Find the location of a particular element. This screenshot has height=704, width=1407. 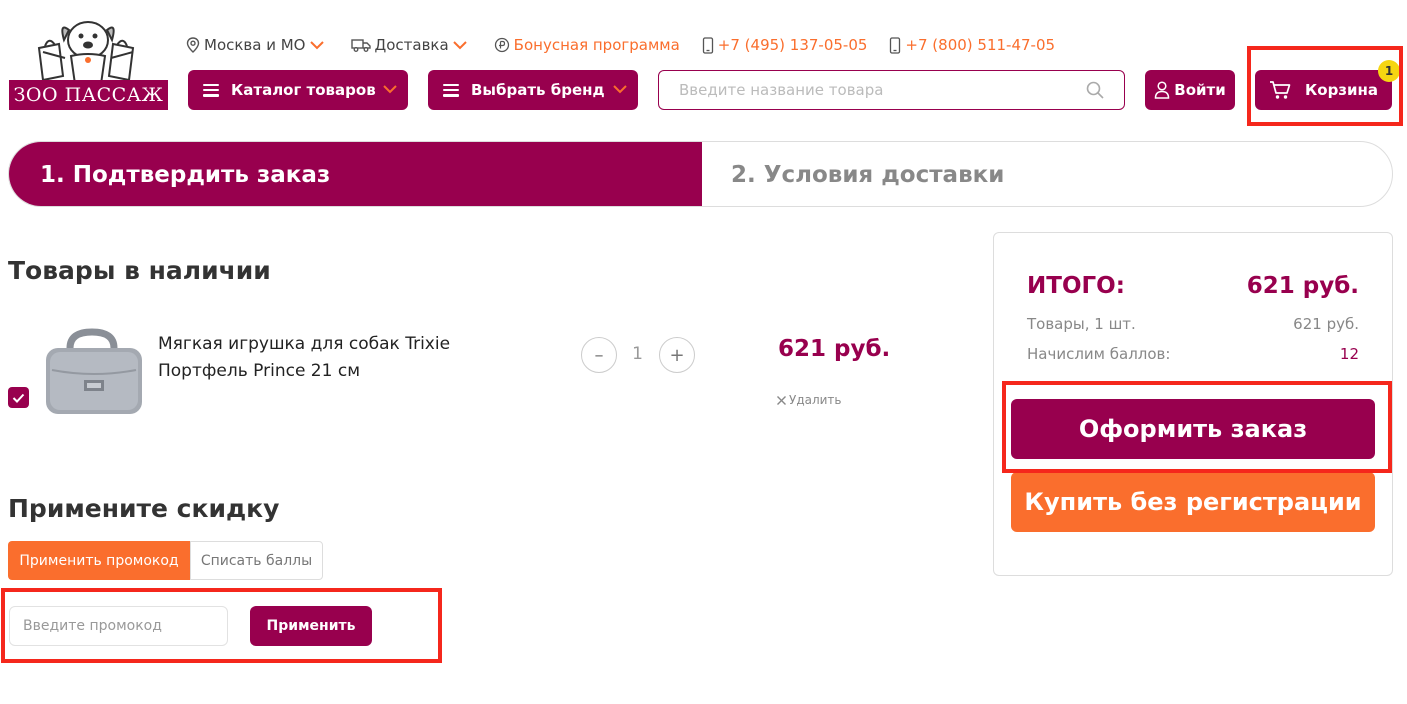

phone-link-2: +7 (800) 511-47-05 is located at coordinates (972, 45).